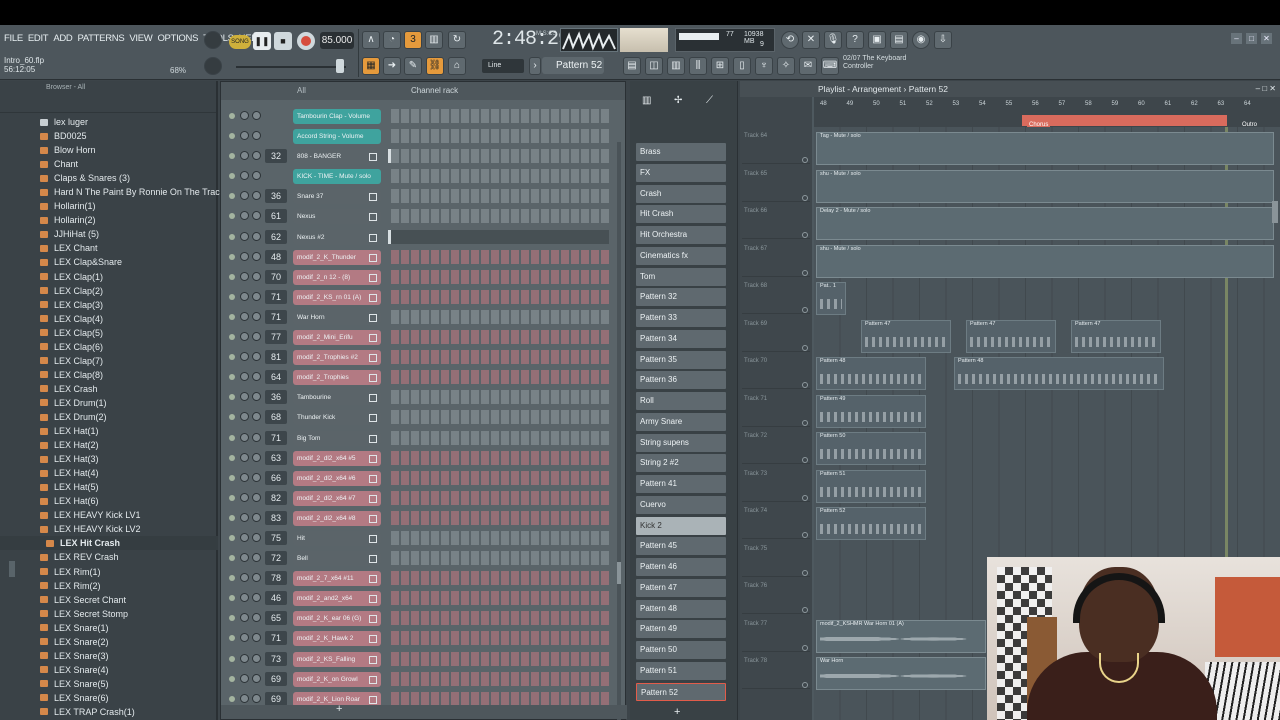  Describe the element at coordinates (1124, 120) in the screenshot. I see `loop-region` at that location.